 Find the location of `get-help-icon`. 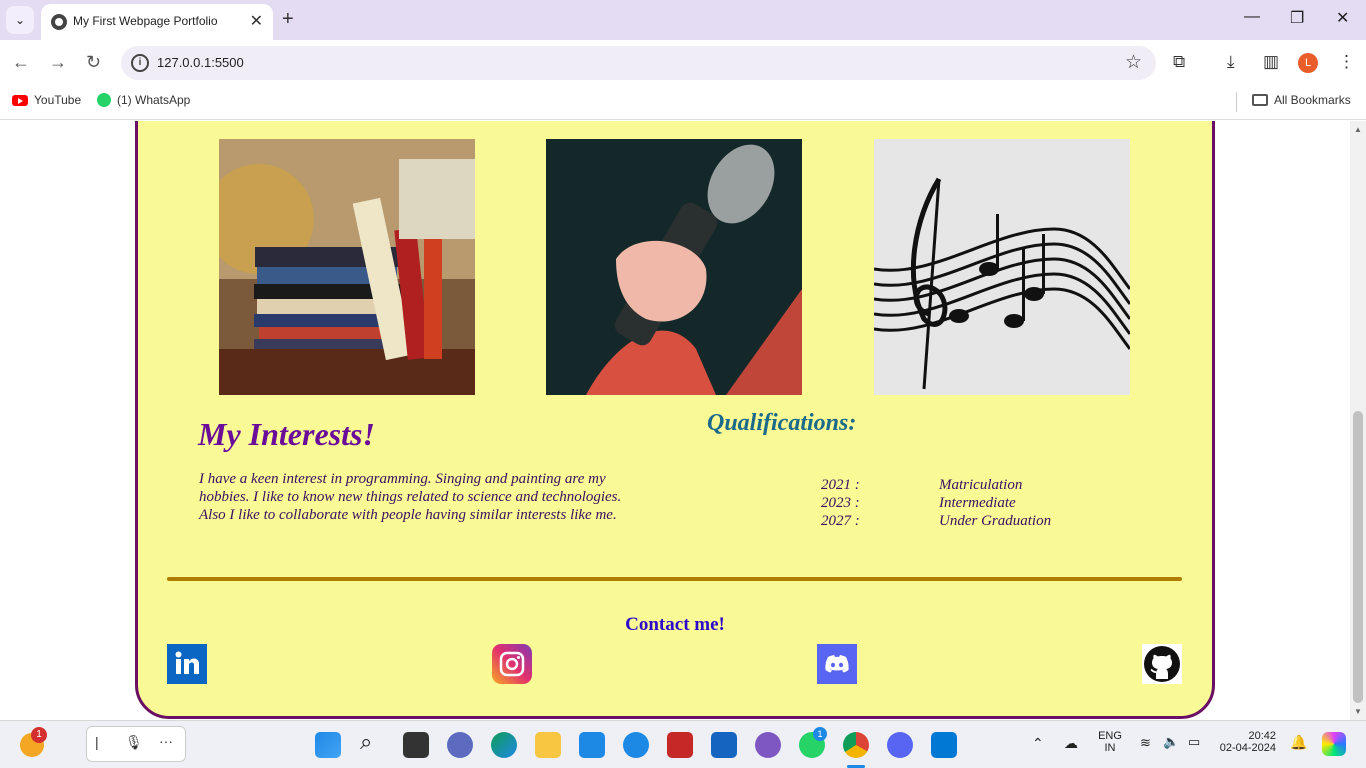

get-help-icon is located at coordinates (636, 745).